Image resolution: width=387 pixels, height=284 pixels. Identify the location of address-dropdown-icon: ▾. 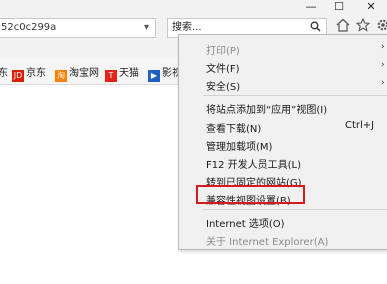
(146, 27).